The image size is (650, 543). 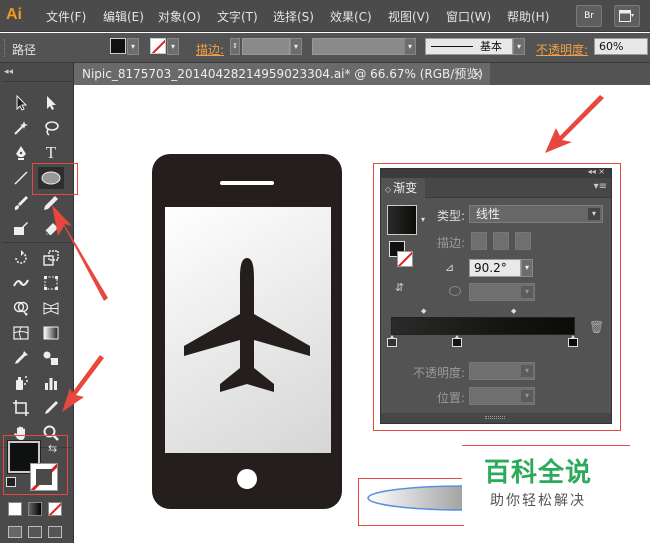 I want to click on menu-effect: 效果(C), so click(x=351, y=16).